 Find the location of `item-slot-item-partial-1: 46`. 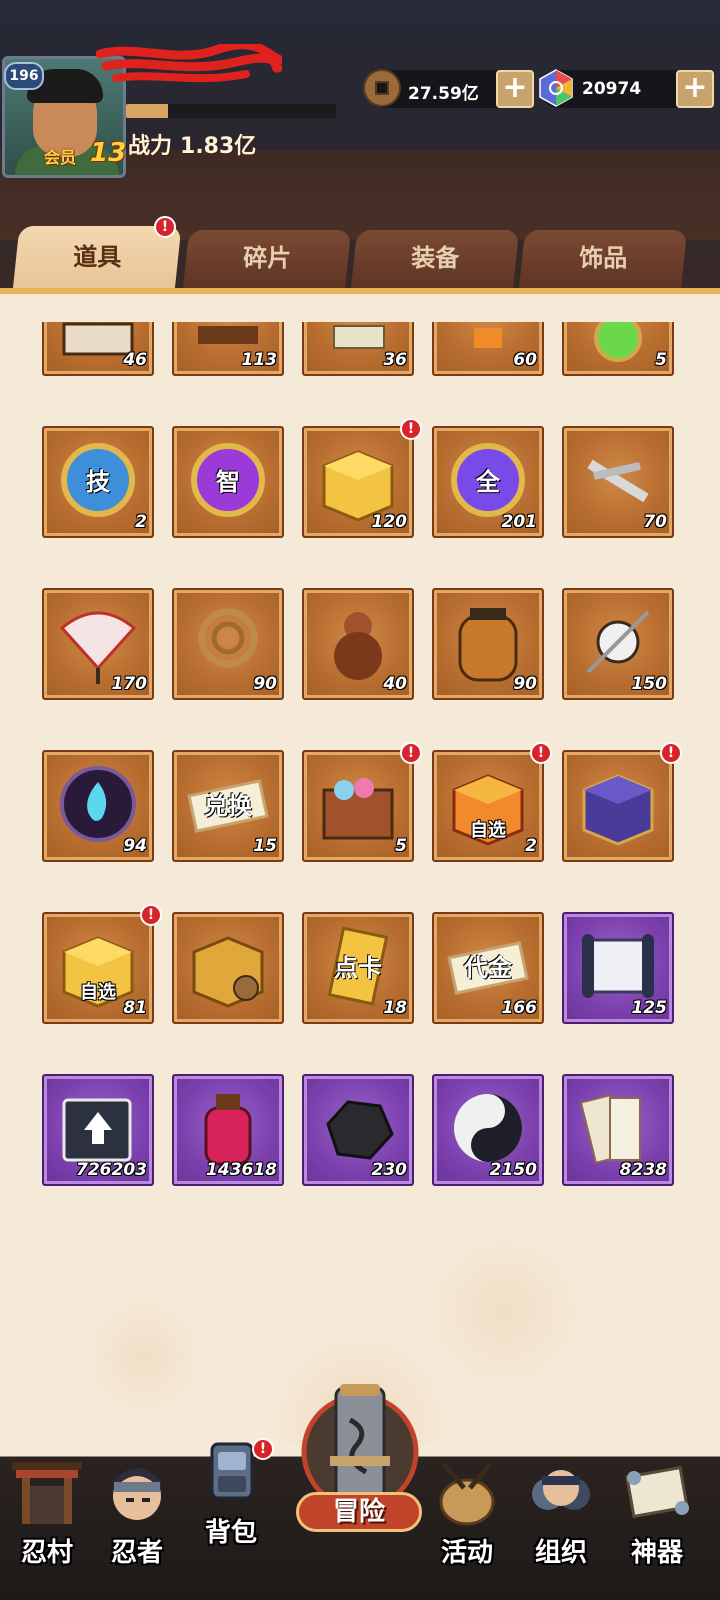

item-slot-item-partial-1: 46 is located at coordinates (98, 349).